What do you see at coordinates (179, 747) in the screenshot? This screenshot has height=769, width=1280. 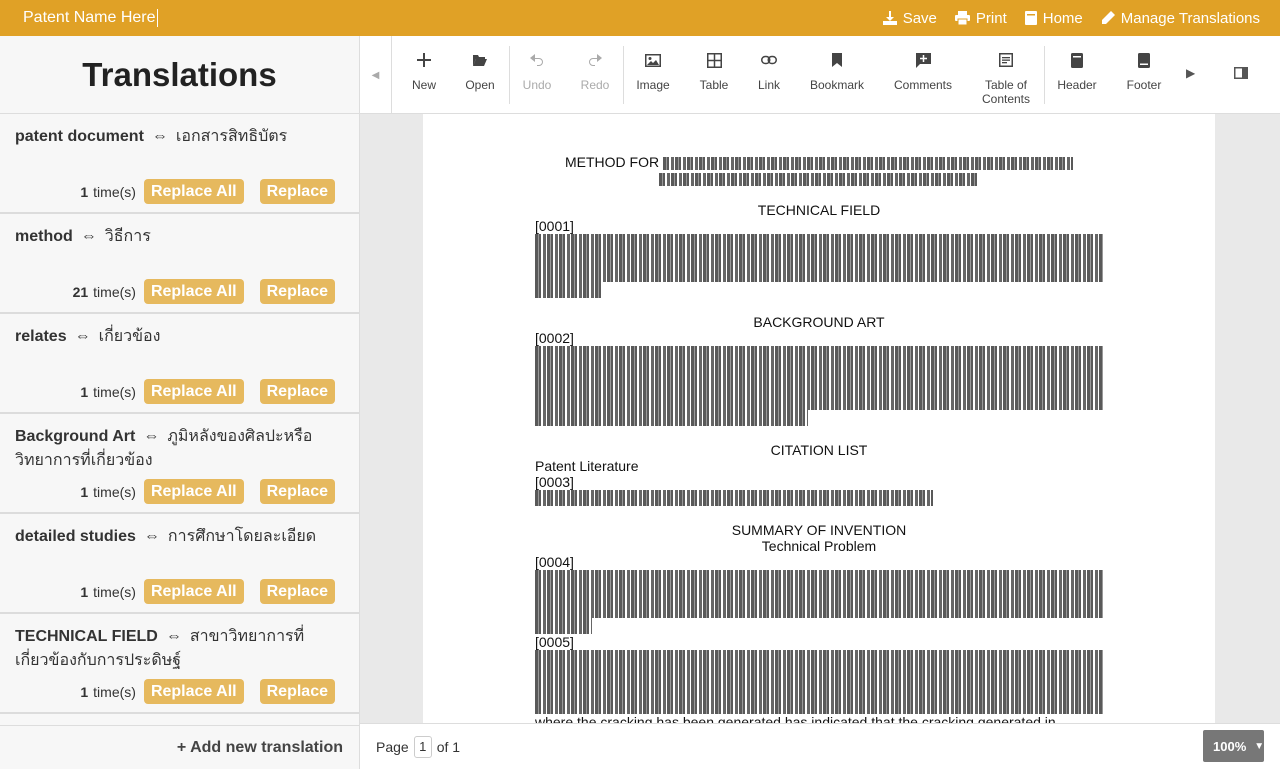 I see `add-new-translation-button: + Add new translation` at bounding box center [179, 747].